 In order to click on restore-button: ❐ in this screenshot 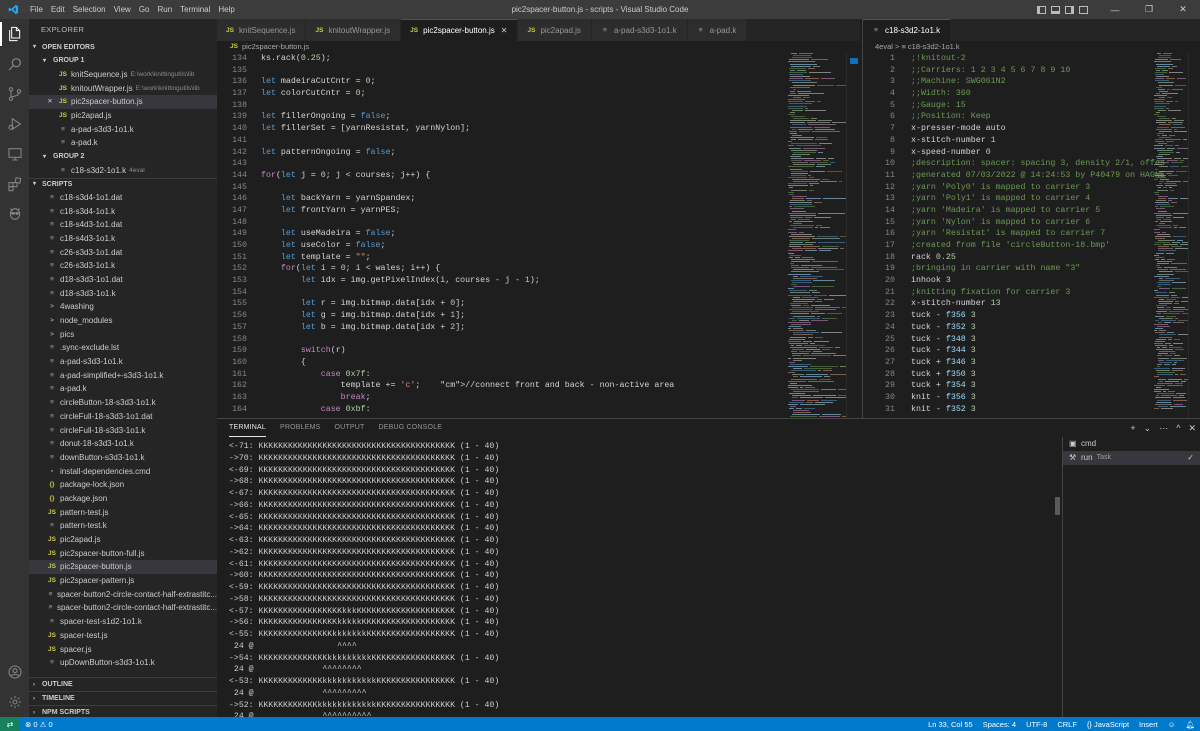, I will do `click(1149, 9)`.